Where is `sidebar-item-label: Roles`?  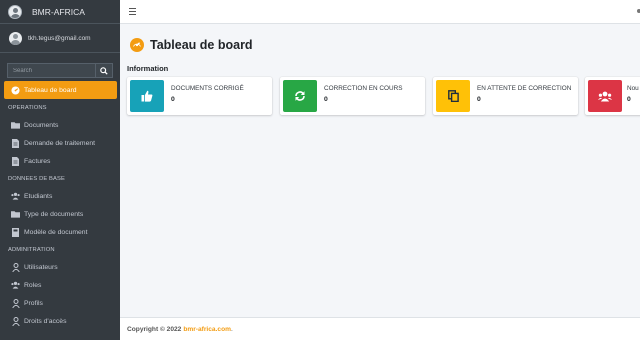
sidebar-item-label: Roles is located at coordinates (33, 285).